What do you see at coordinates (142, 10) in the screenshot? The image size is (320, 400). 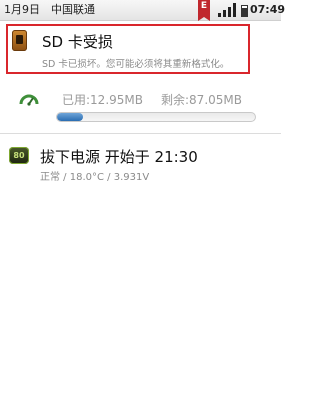 I see `status-bar: 1月9日 中国联通 E 07:49` at bounding box center [142, 10].